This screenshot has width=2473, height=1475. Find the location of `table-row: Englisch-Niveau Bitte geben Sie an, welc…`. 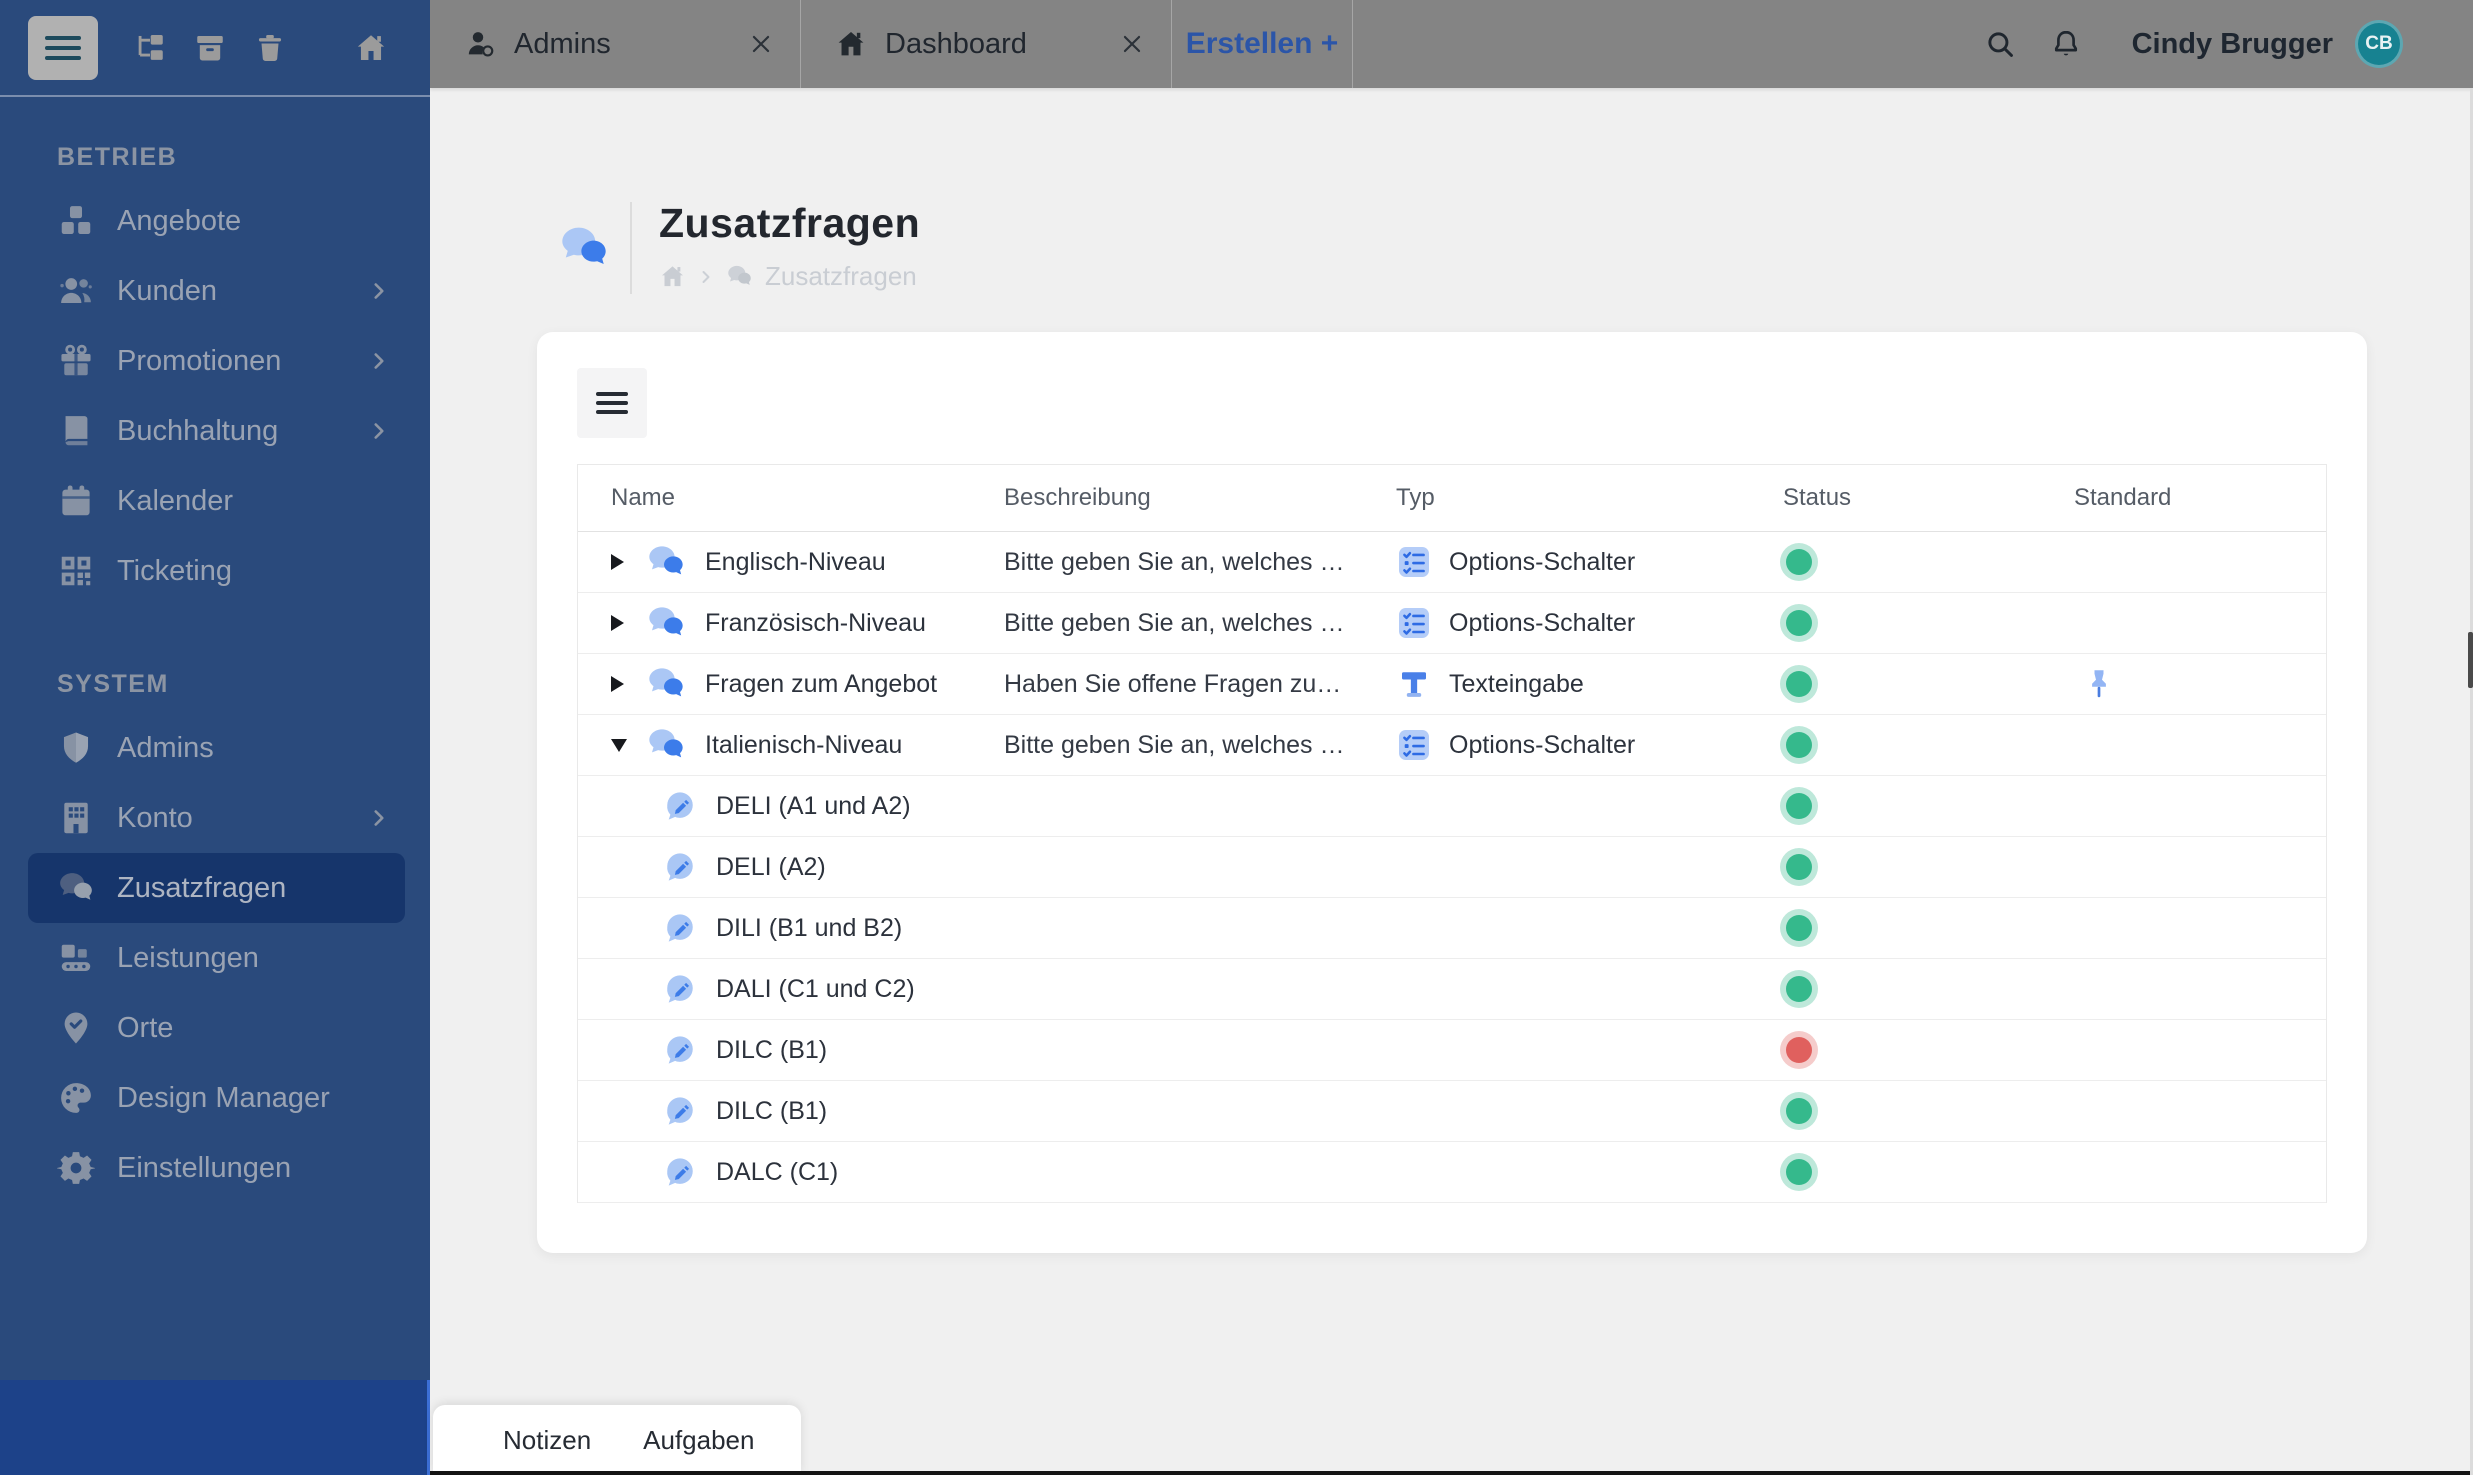

table-row: Englisch-Niveau Bitte geben Sie an, welc… is located at coordinates (1452, 562).